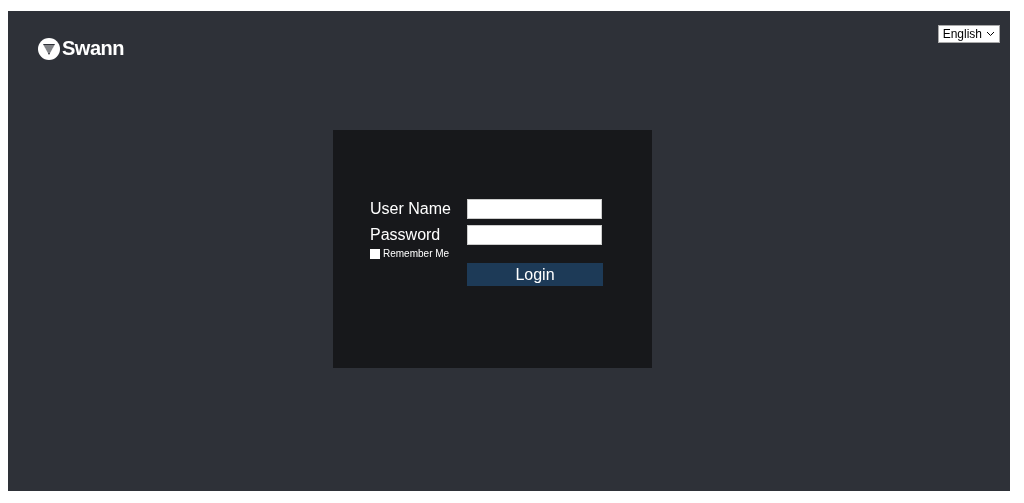 The height and width of the screenshot is (503, 1024). I want to click on remember-checkbox, so click(375, 253).